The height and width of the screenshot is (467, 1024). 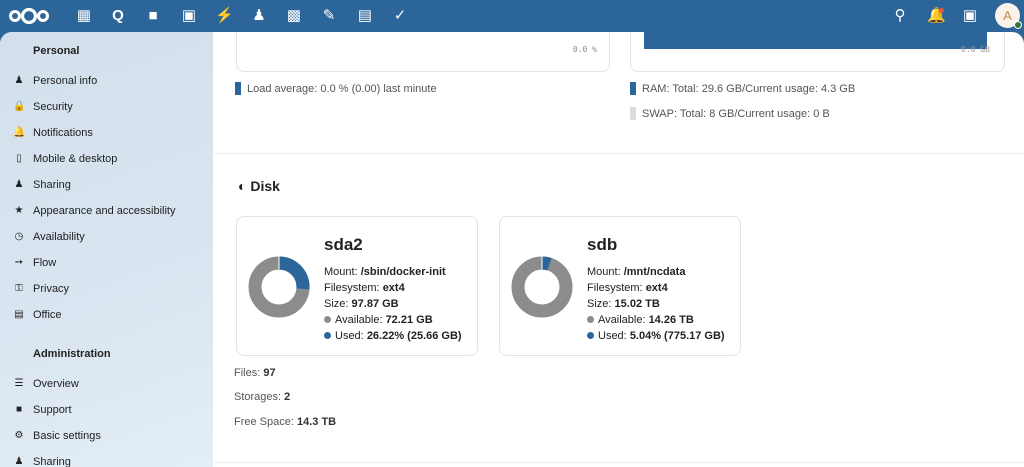 What do you see at coordinates (900, 16) in the screenshot?
I see `search-icon: ⚲` at bounding box center [900, 16].